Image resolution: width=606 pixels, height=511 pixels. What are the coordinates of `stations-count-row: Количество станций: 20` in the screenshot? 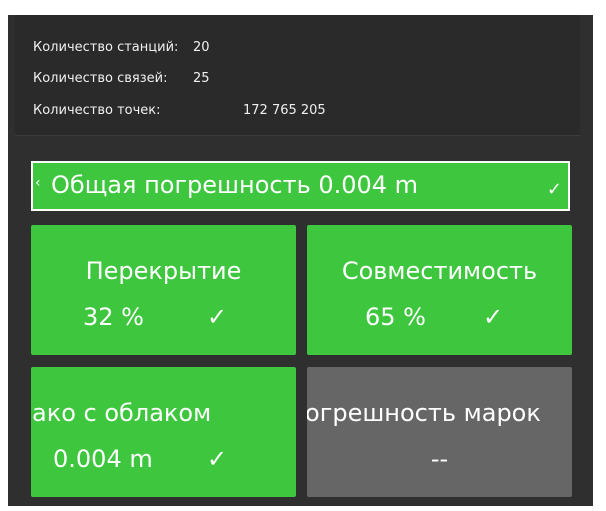 It's located at (121, 47).